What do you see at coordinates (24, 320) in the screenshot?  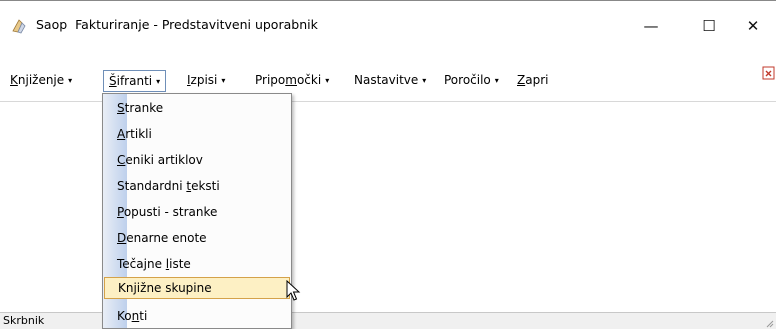 I see `status-user: Skrbnik` at bounding box center [24, 320].